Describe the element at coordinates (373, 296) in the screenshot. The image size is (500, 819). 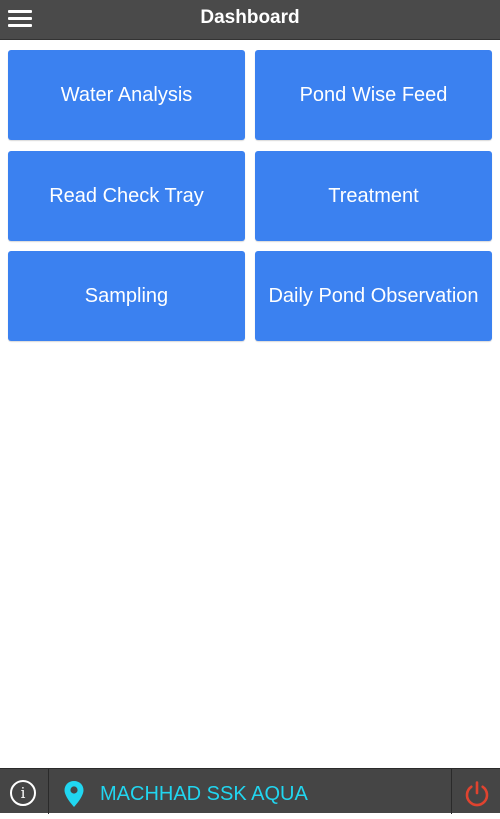
I see `daily-pond-observation-button: Daily Pond Observation` at that location.